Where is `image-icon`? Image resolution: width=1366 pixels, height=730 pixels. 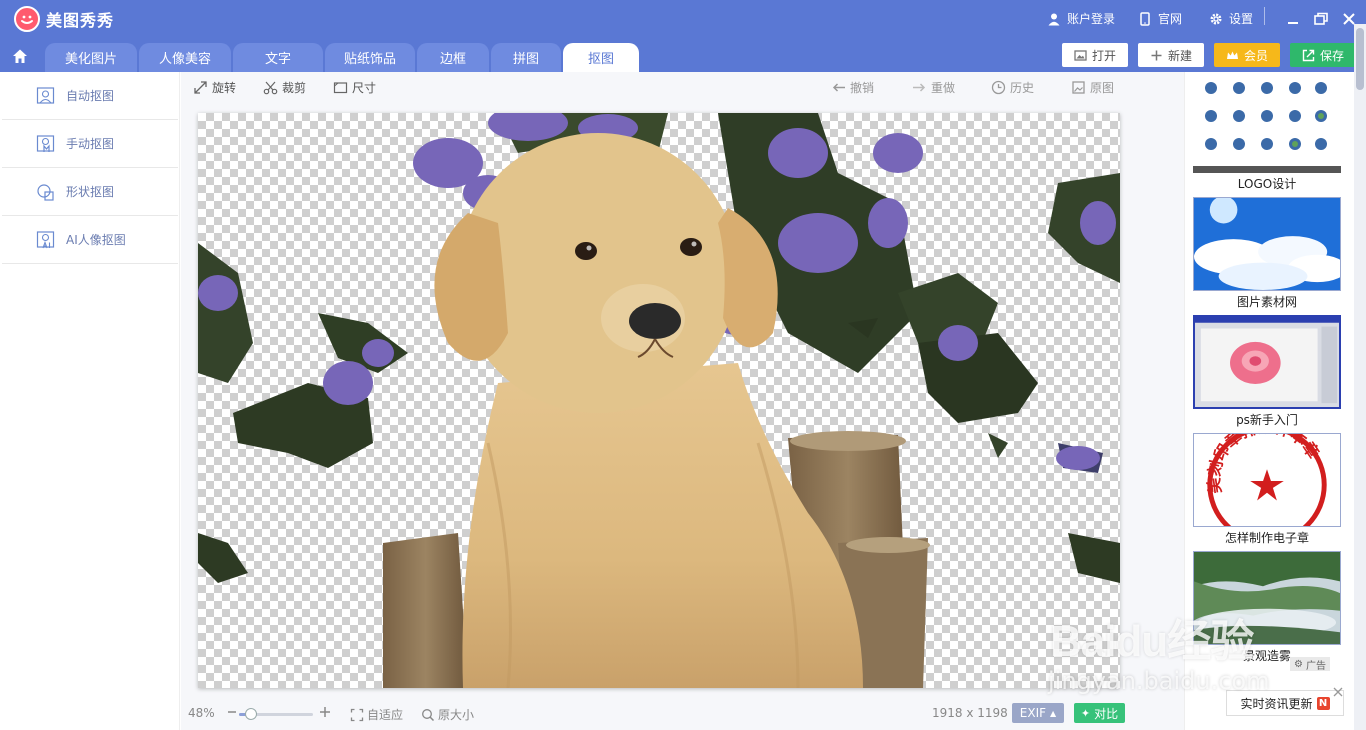 image-icon is located at coordinates (1080, 55).